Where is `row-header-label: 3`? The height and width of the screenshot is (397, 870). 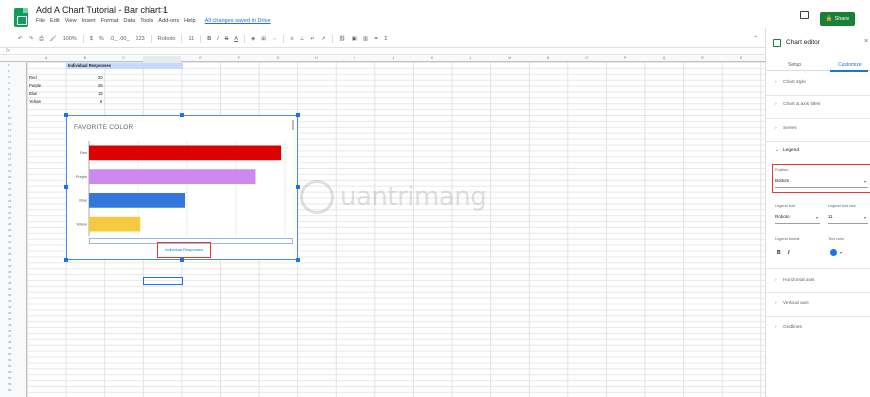
row-header-label: 3 is located at coordinates (9, 77).